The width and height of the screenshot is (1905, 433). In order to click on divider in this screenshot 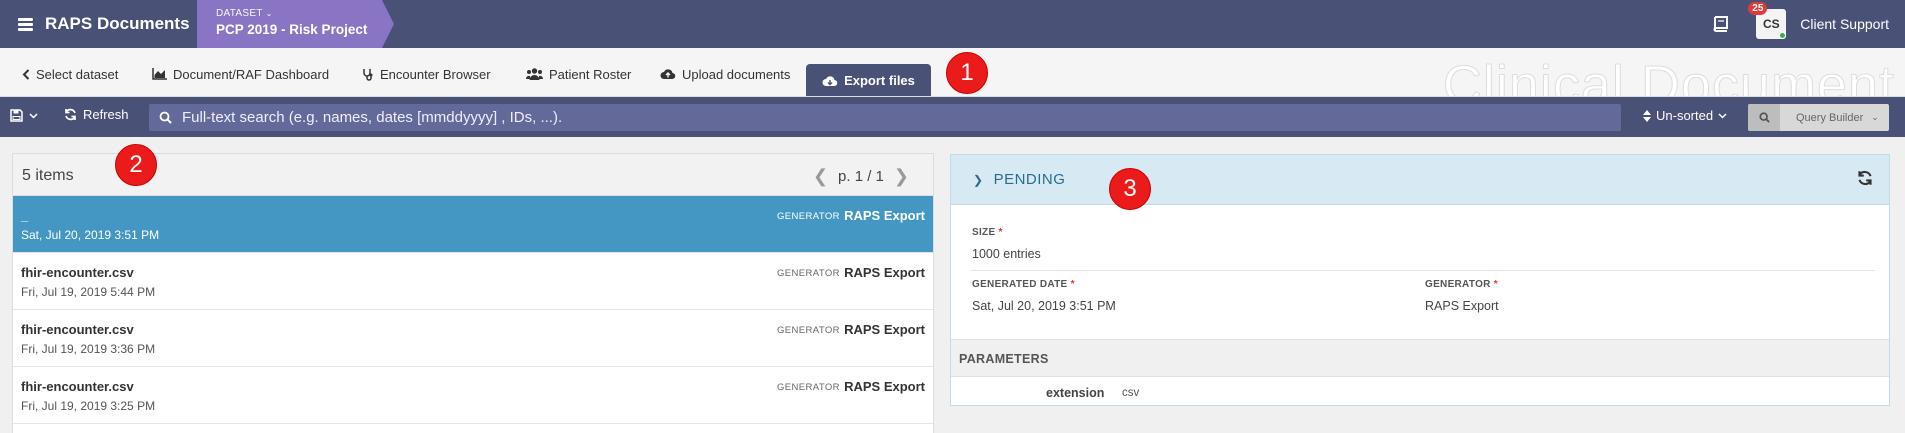, I will do `click(1423, 270)`.